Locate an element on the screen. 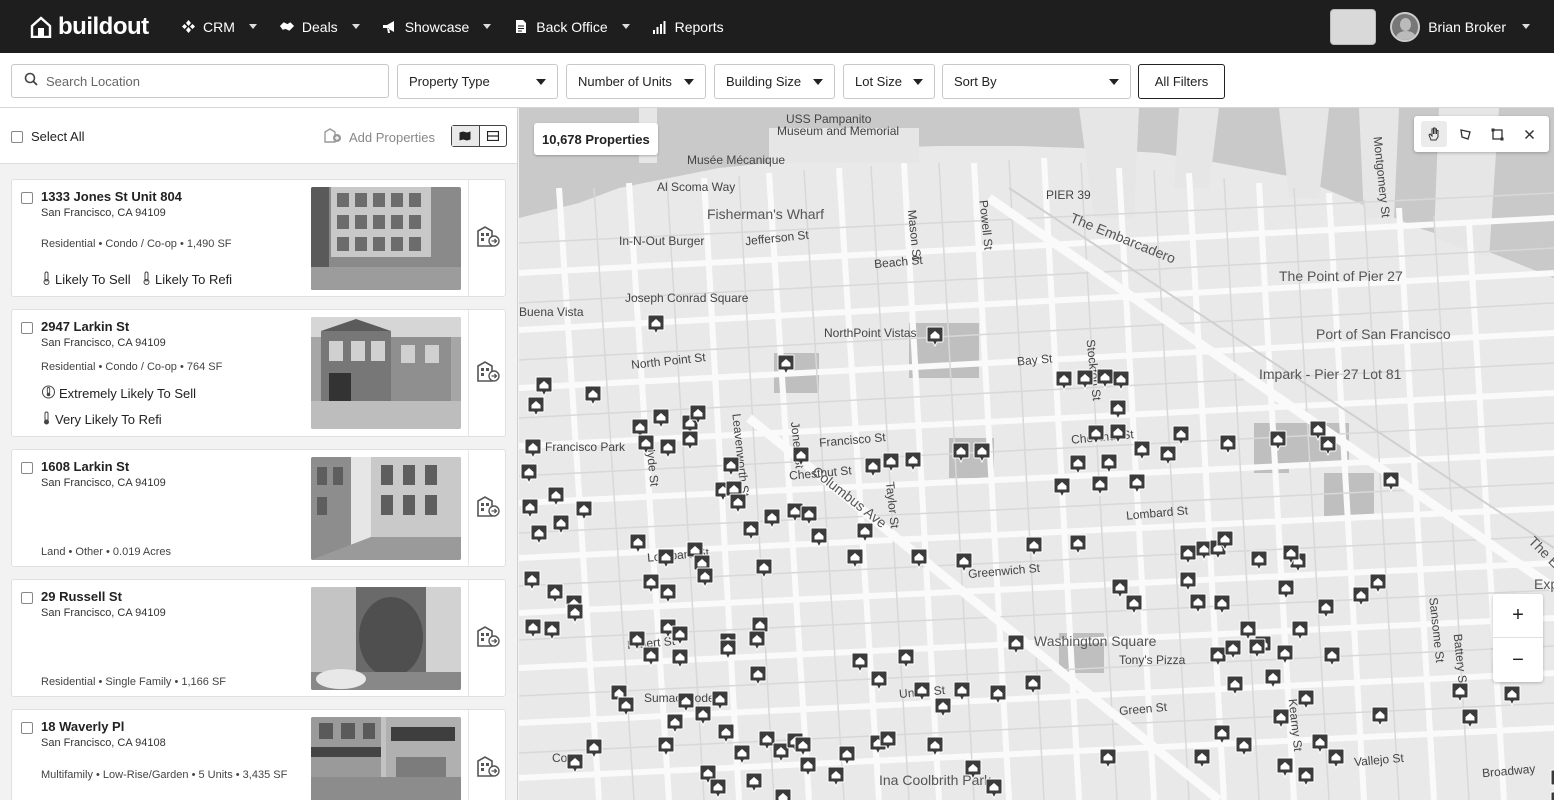 The image size is (1554, 800). clear-icon is located at coordinates (1529, 134).